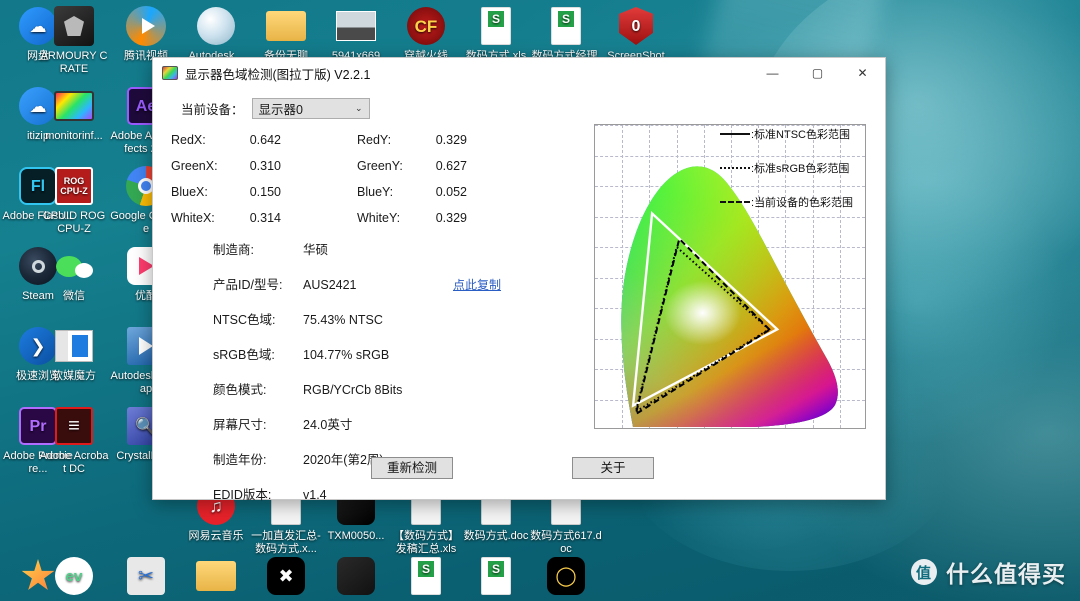  Describe the element at coordinates (451, 166) in the screenshot. I see `coord-value-y: 0.627` at that location.